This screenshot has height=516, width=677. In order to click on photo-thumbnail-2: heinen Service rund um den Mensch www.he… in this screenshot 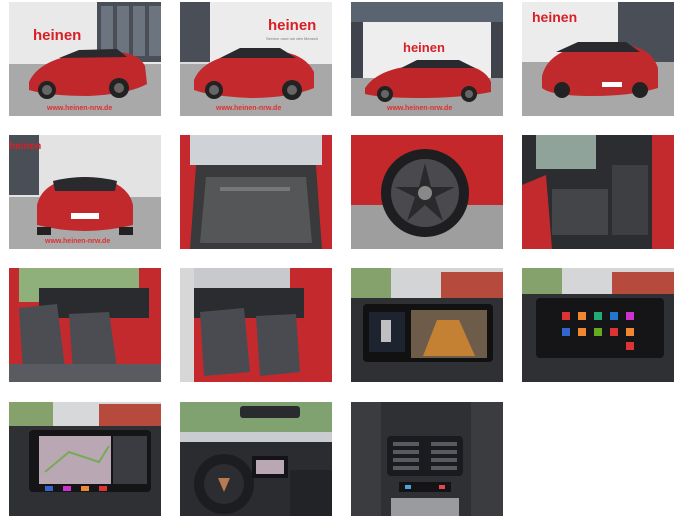, I will do `click(256, 59)`.